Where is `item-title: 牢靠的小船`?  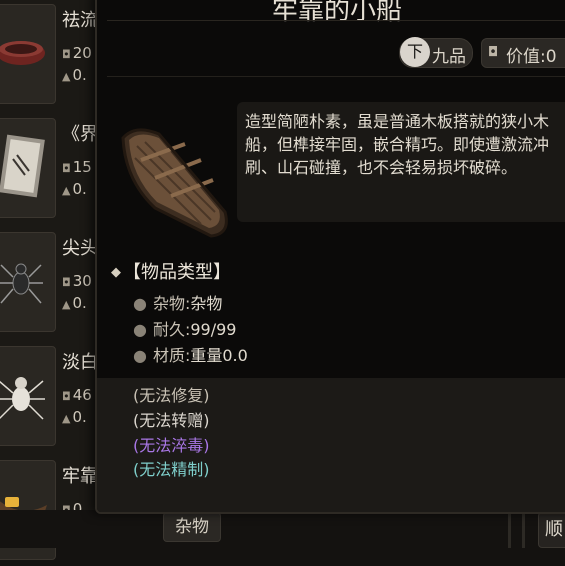
item-title: 牢靠的小船 is located at coordinates (336, 13).